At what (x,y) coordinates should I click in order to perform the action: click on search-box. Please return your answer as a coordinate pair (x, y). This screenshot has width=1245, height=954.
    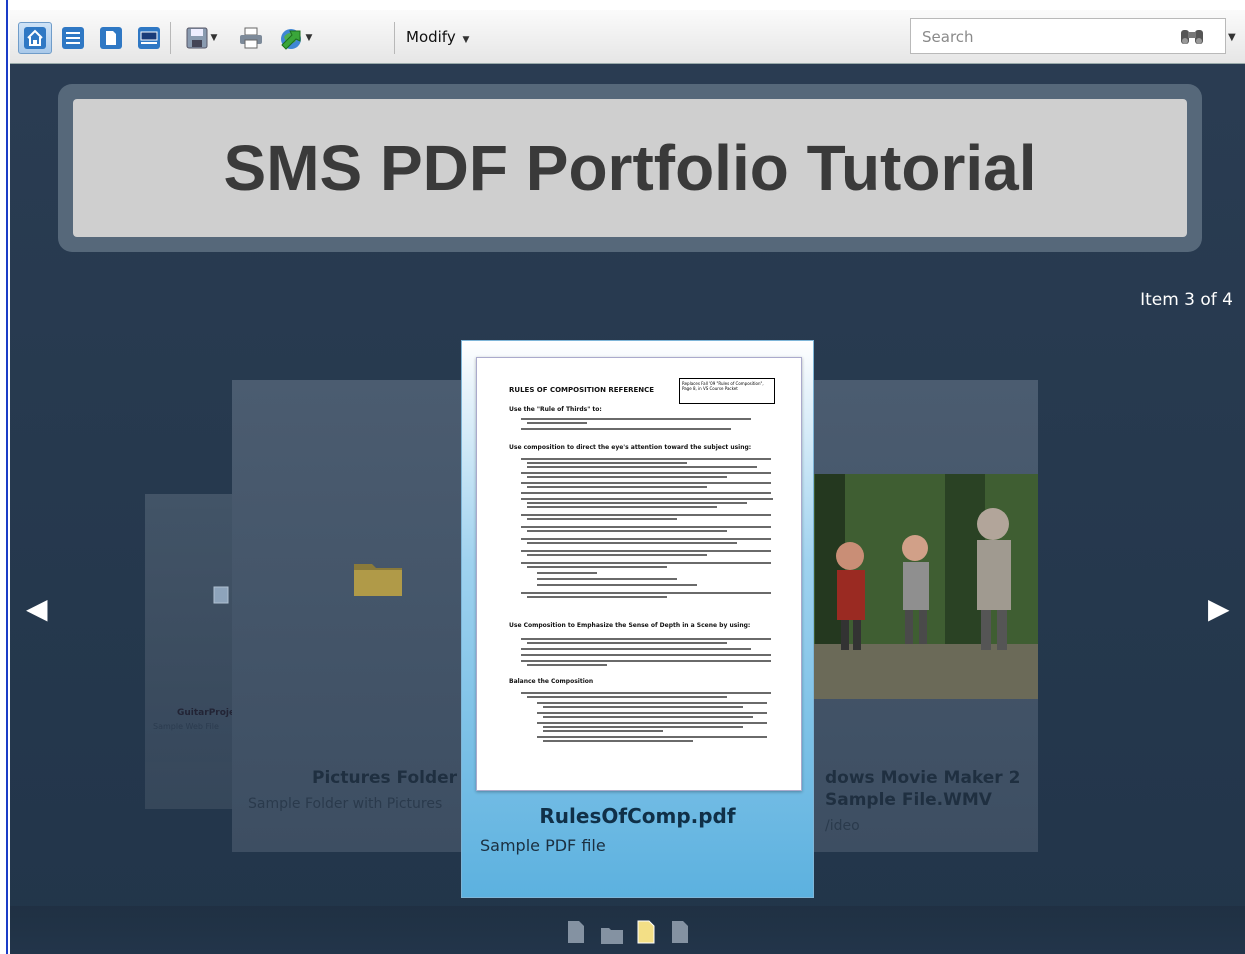
    Looking at the image, I should click on (1068, 36).